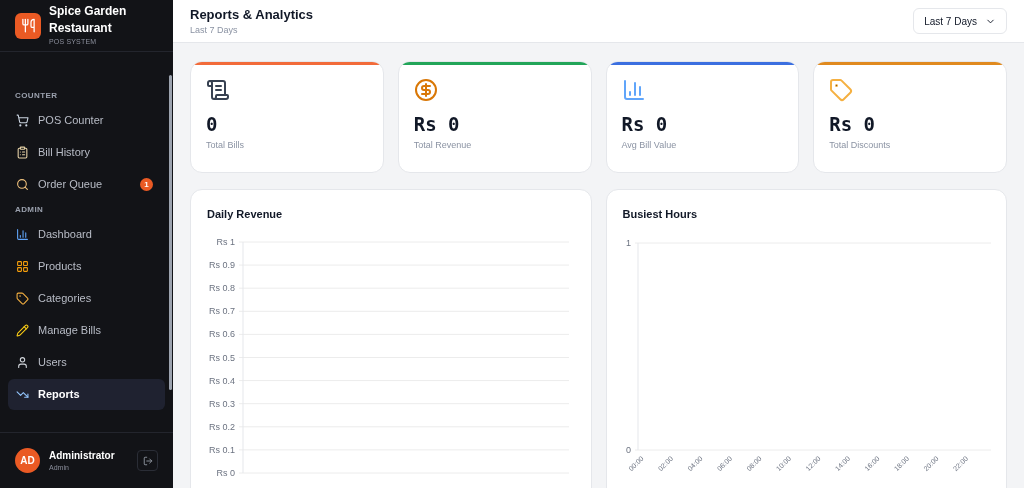 This screenshot has width=1024, height=488. I want to click on range-select: Last 7 Days, so click(960, 21).